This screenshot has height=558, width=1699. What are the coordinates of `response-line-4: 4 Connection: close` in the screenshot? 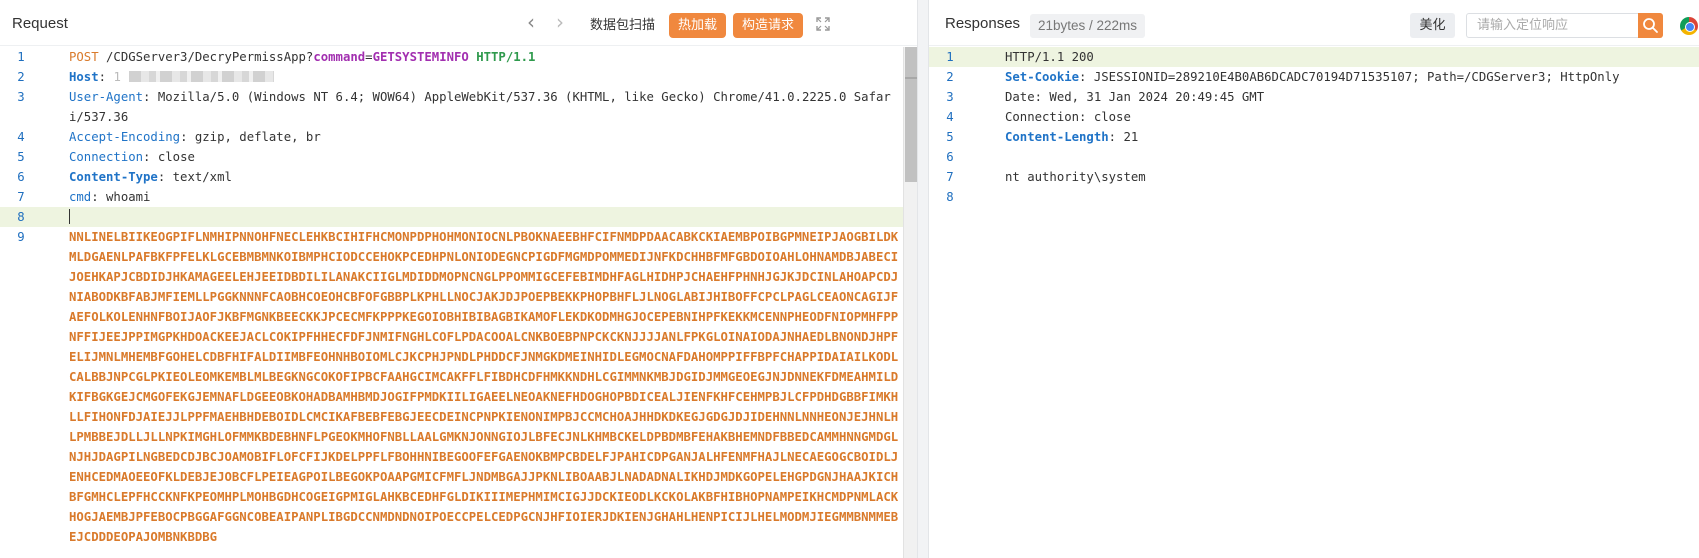 It's located at (1314, 117).